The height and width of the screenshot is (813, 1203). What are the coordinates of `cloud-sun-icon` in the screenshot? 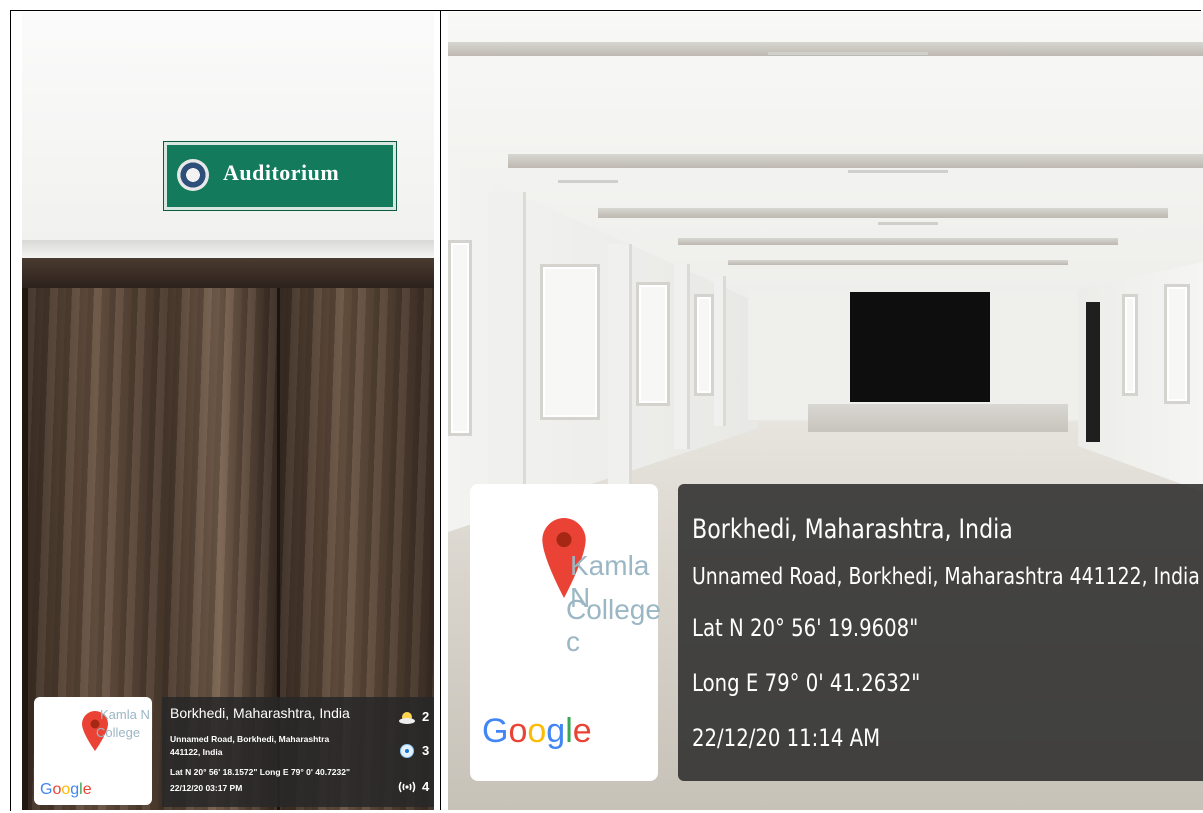 It's located at (407, 718).